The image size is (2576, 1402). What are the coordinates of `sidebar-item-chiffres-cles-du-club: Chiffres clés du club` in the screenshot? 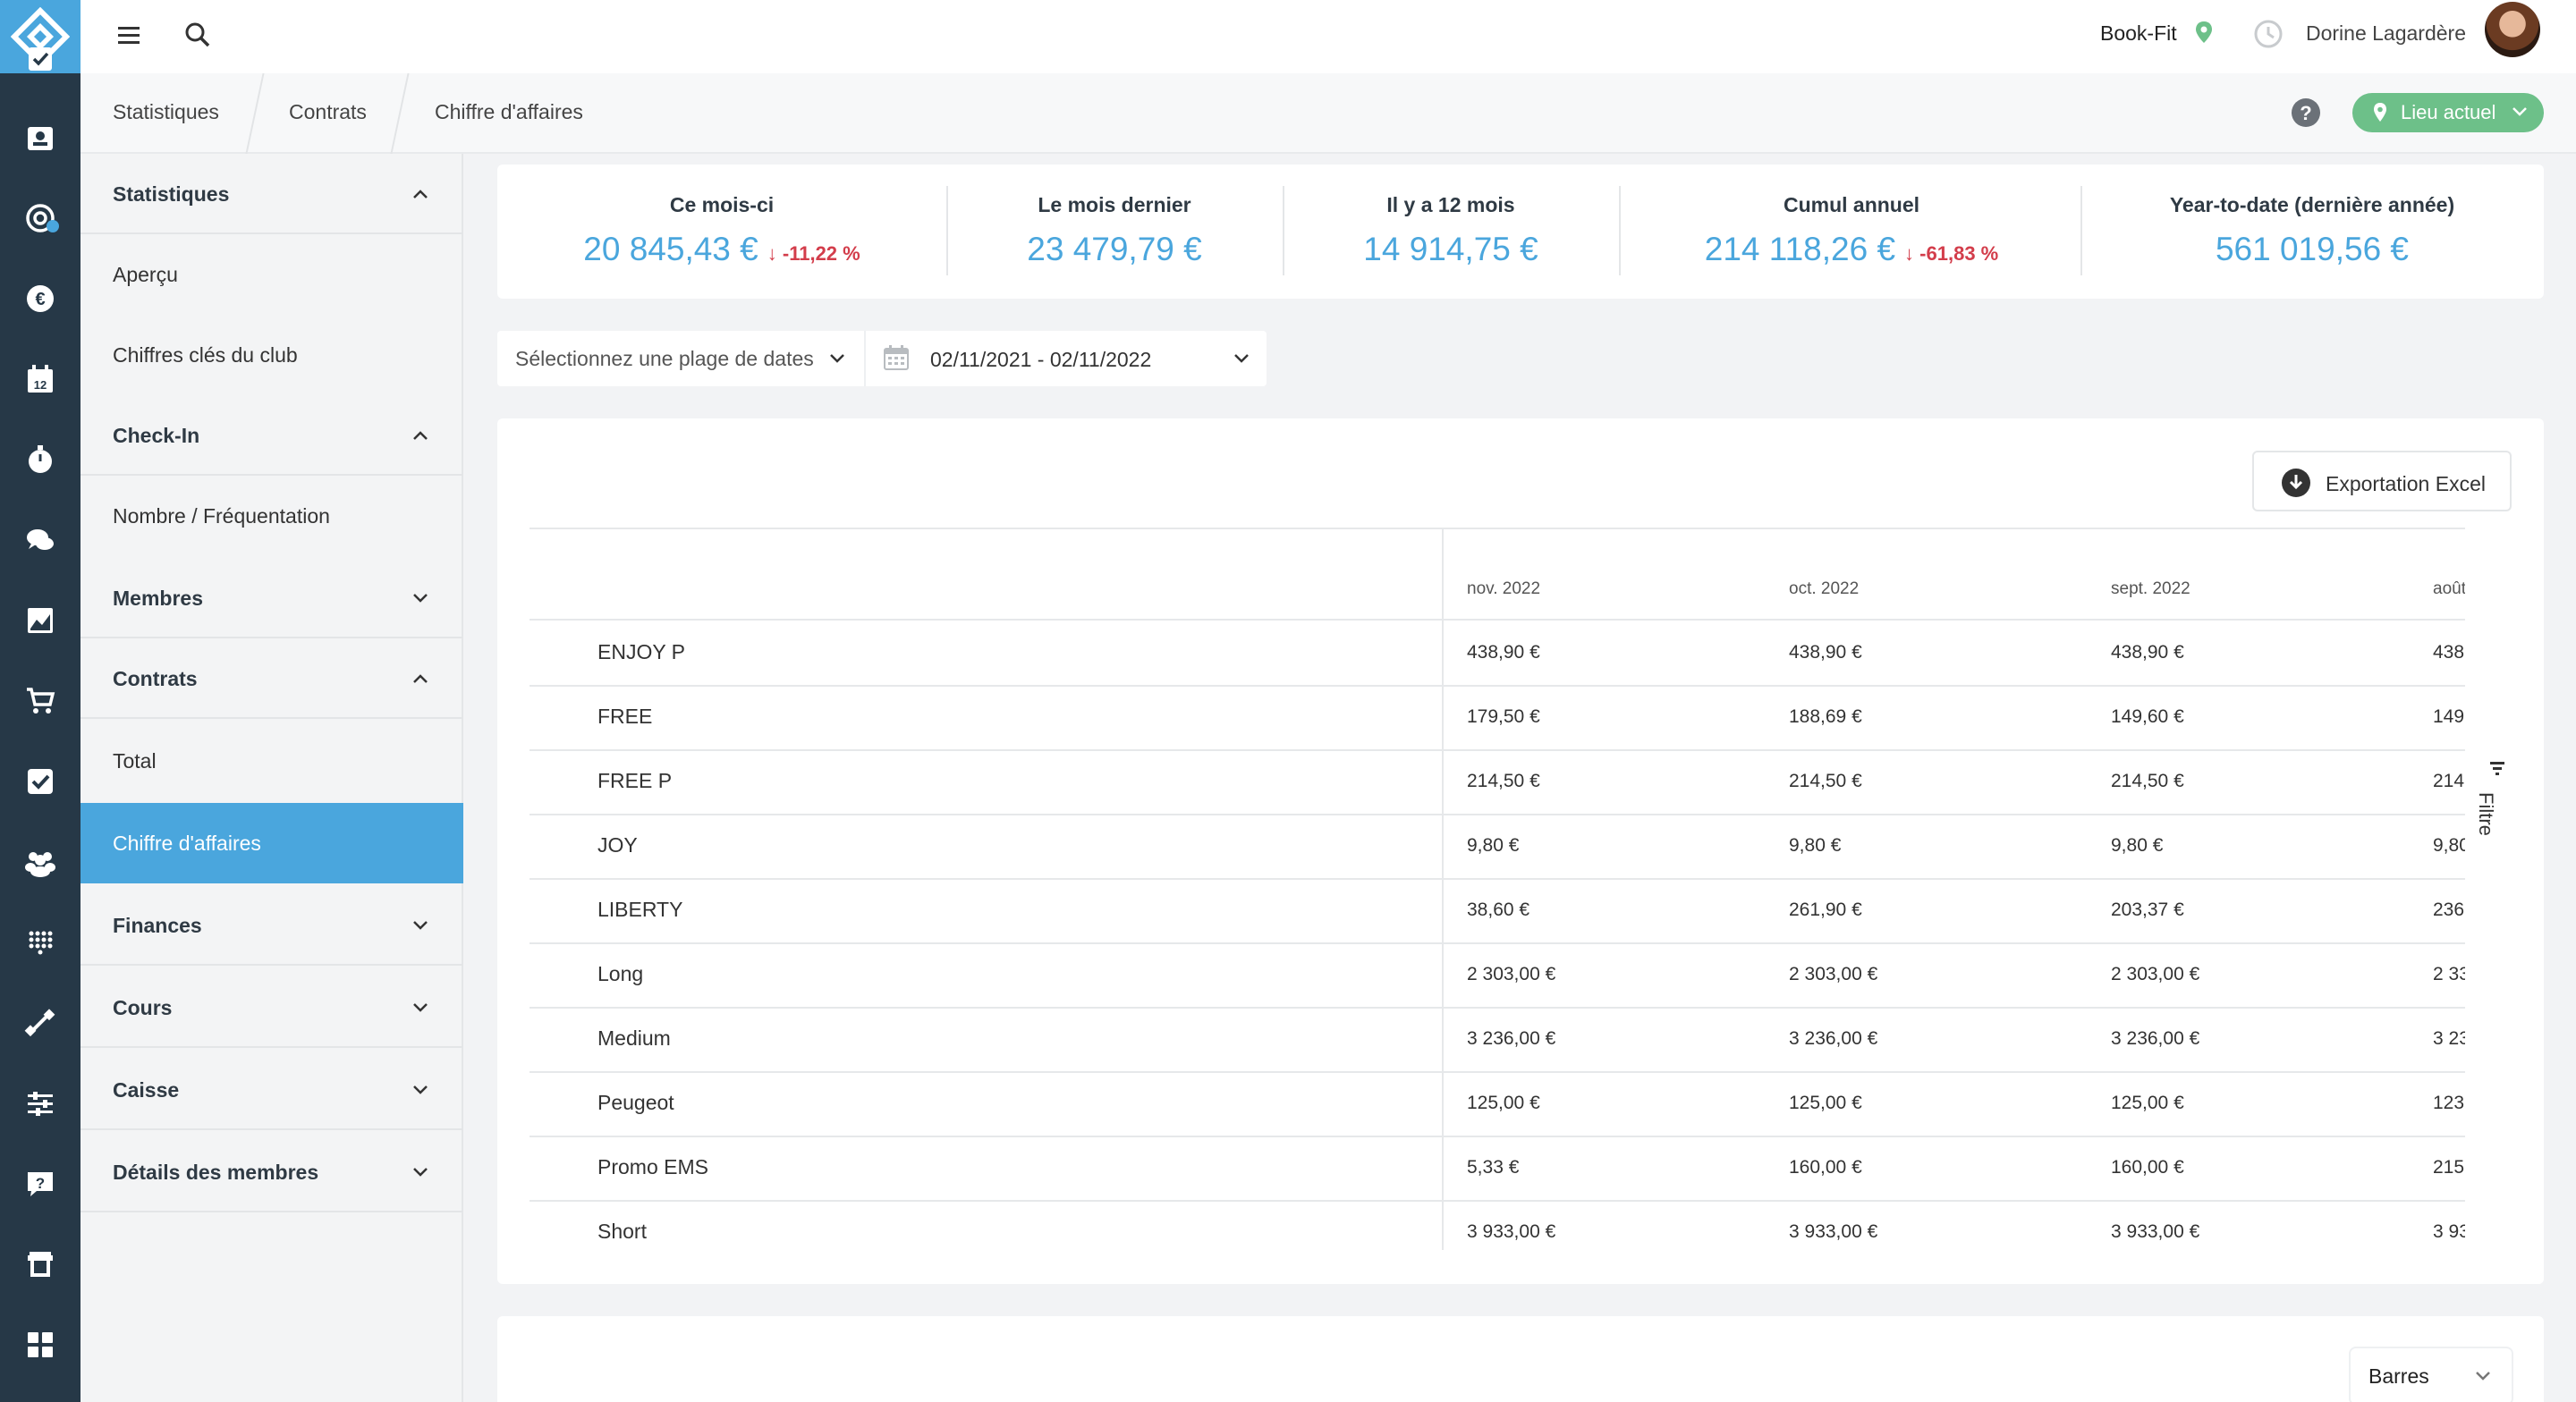 It's located at (271, 355).